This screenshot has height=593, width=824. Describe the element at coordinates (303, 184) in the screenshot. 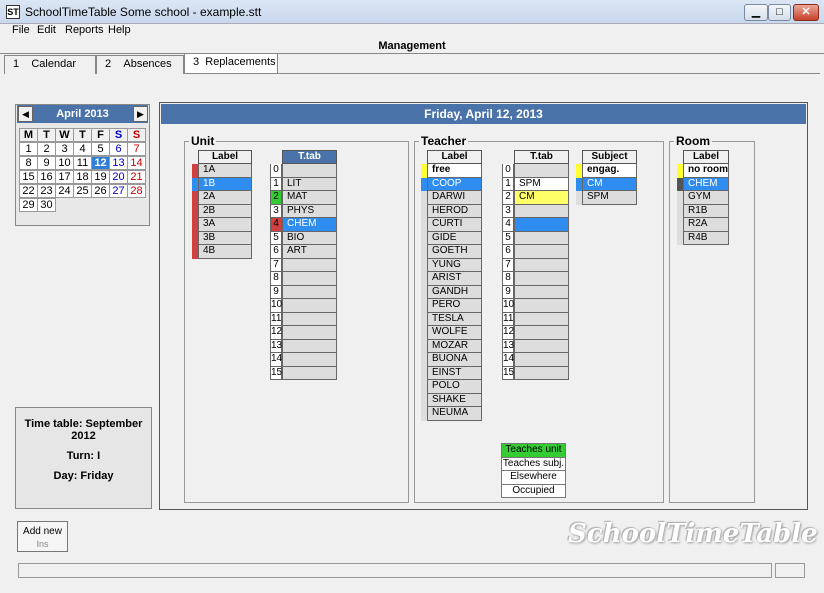

I see `unit-period-row: 1 LIT` at that location.